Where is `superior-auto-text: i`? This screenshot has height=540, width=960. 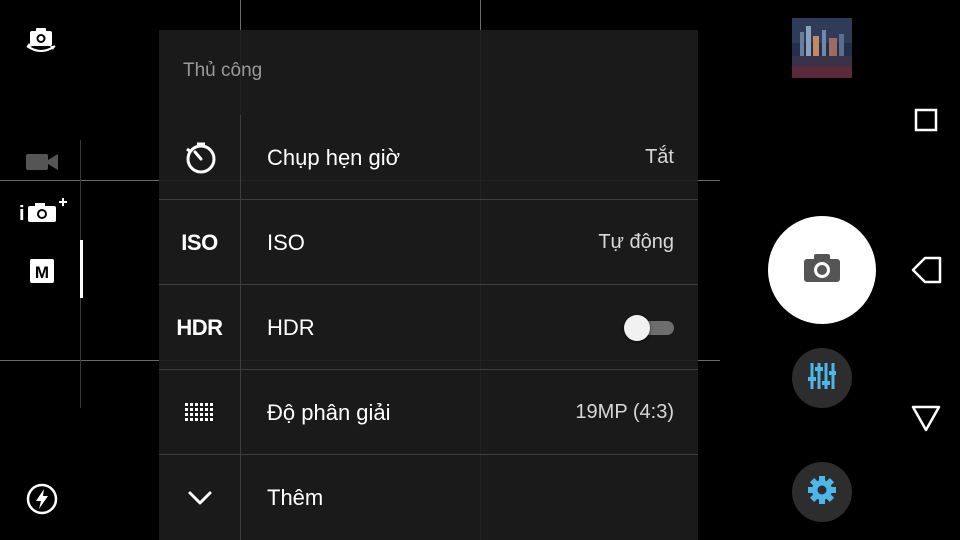 superior-auto-text: i is located at coordinates (22, 214).